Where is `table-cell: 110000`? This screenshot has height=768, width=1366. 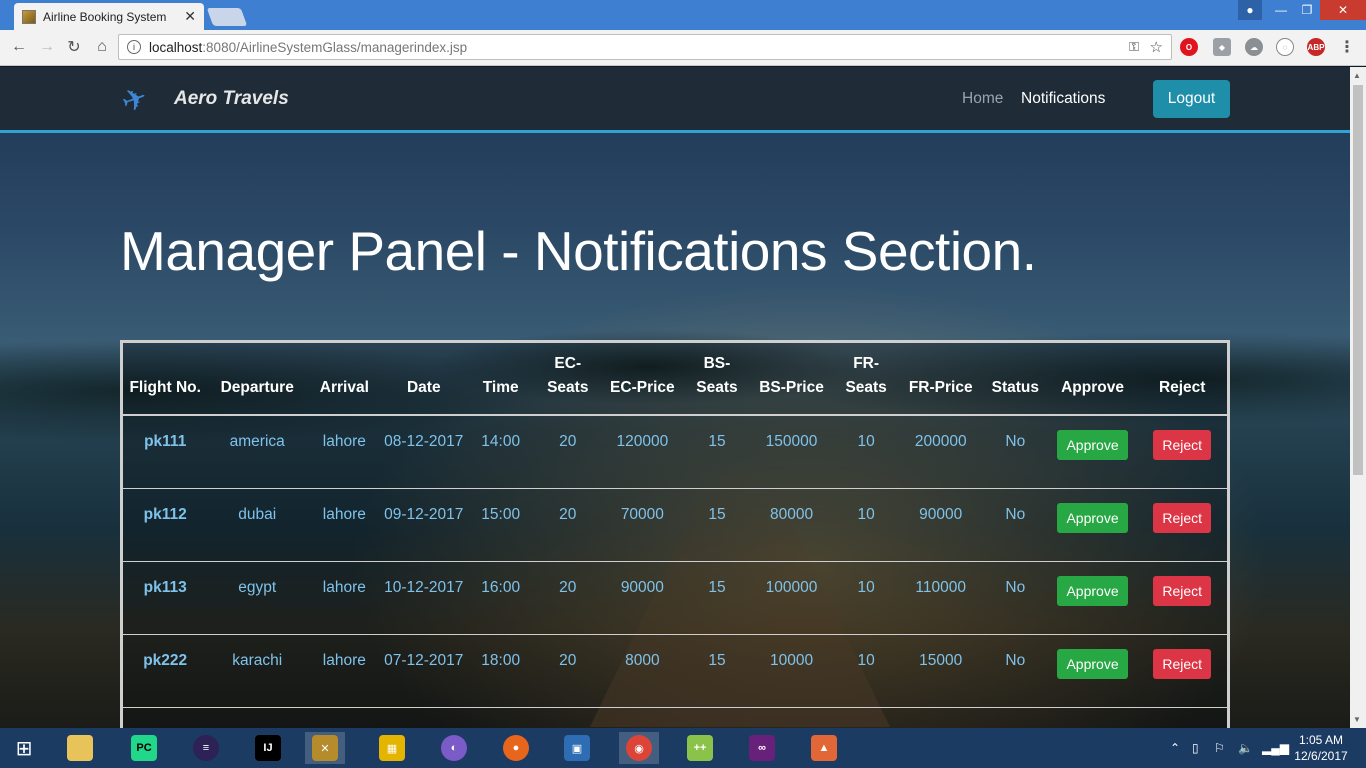
table-cell: 110000 is located at coordinates (940, 598).